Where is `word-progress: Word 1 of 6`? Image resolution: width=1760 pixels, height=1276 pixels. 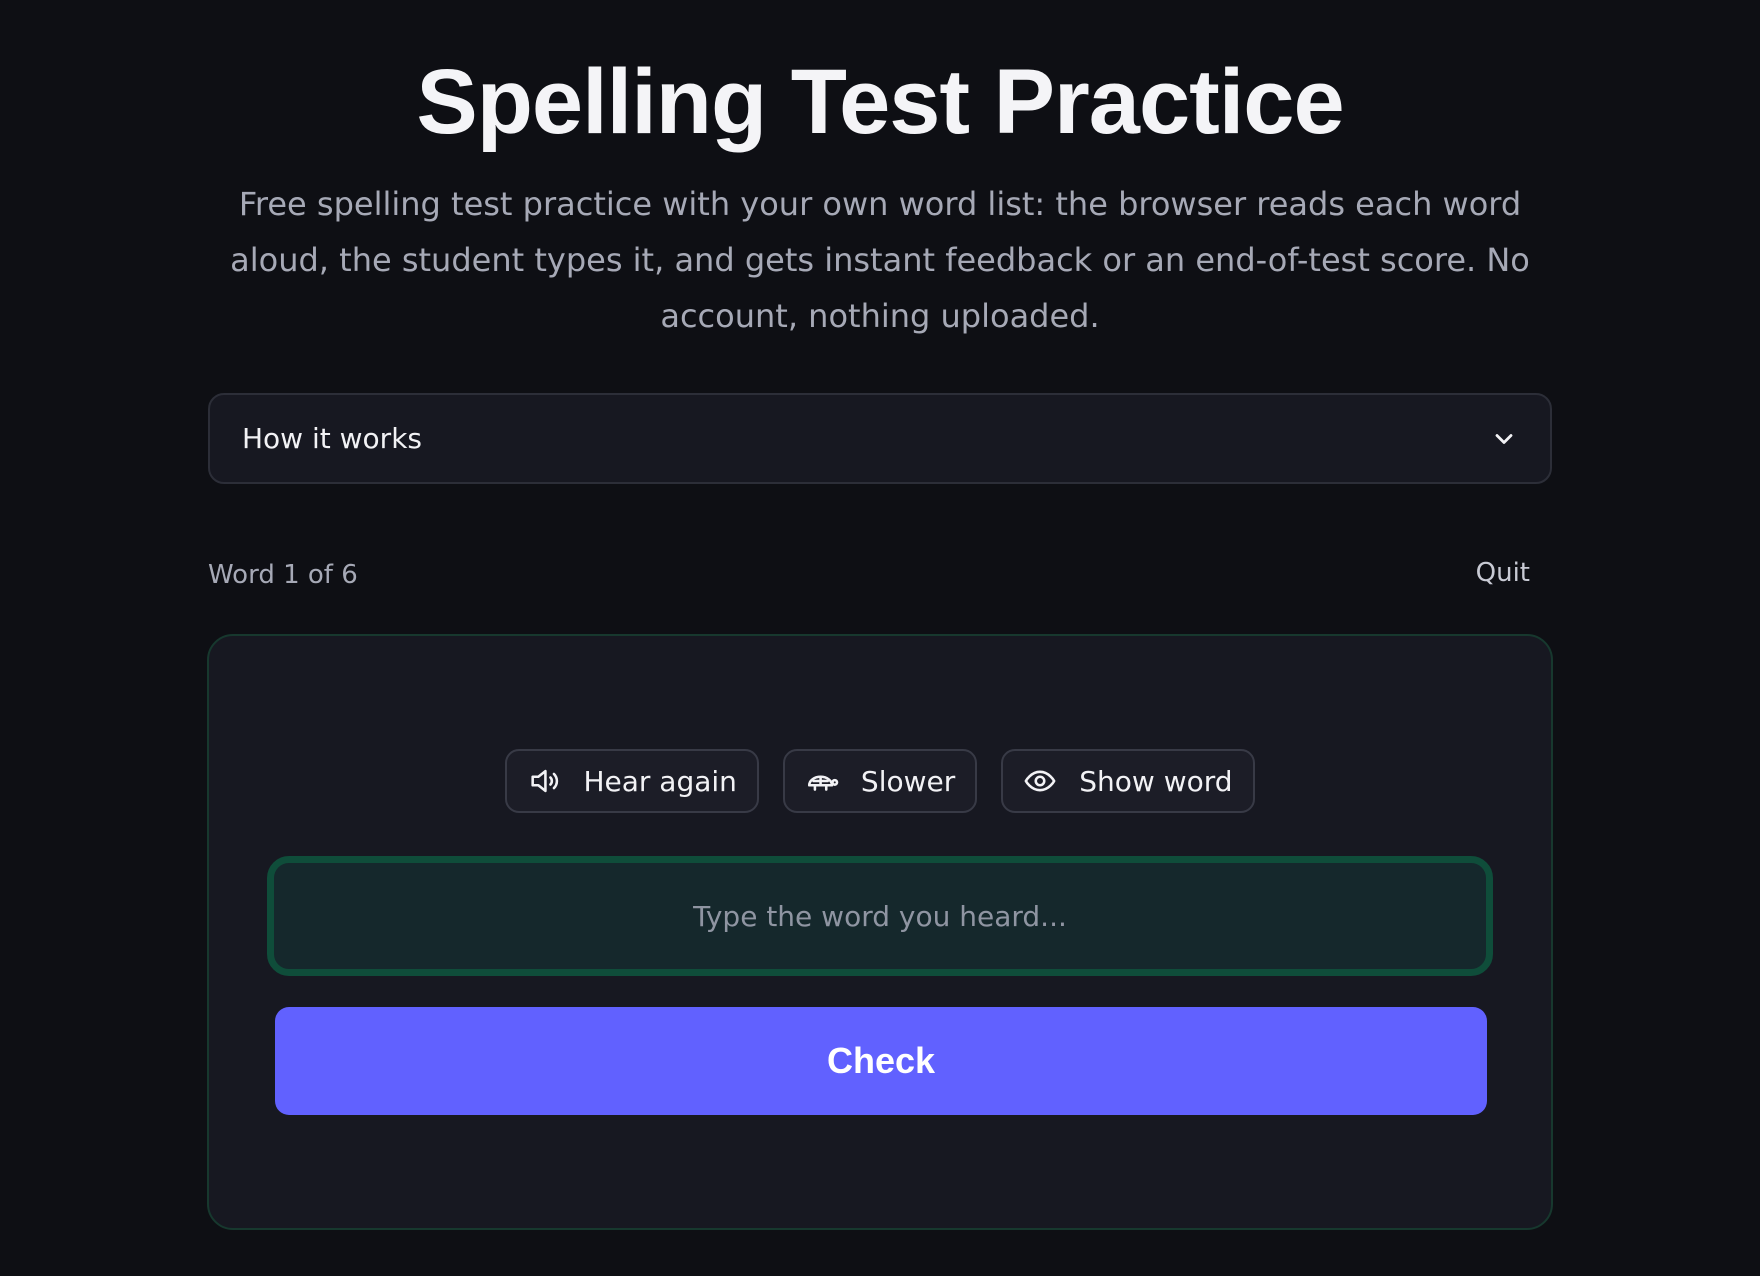 word-progress: Word 1 of 6 is located at coordinates (283, 575).